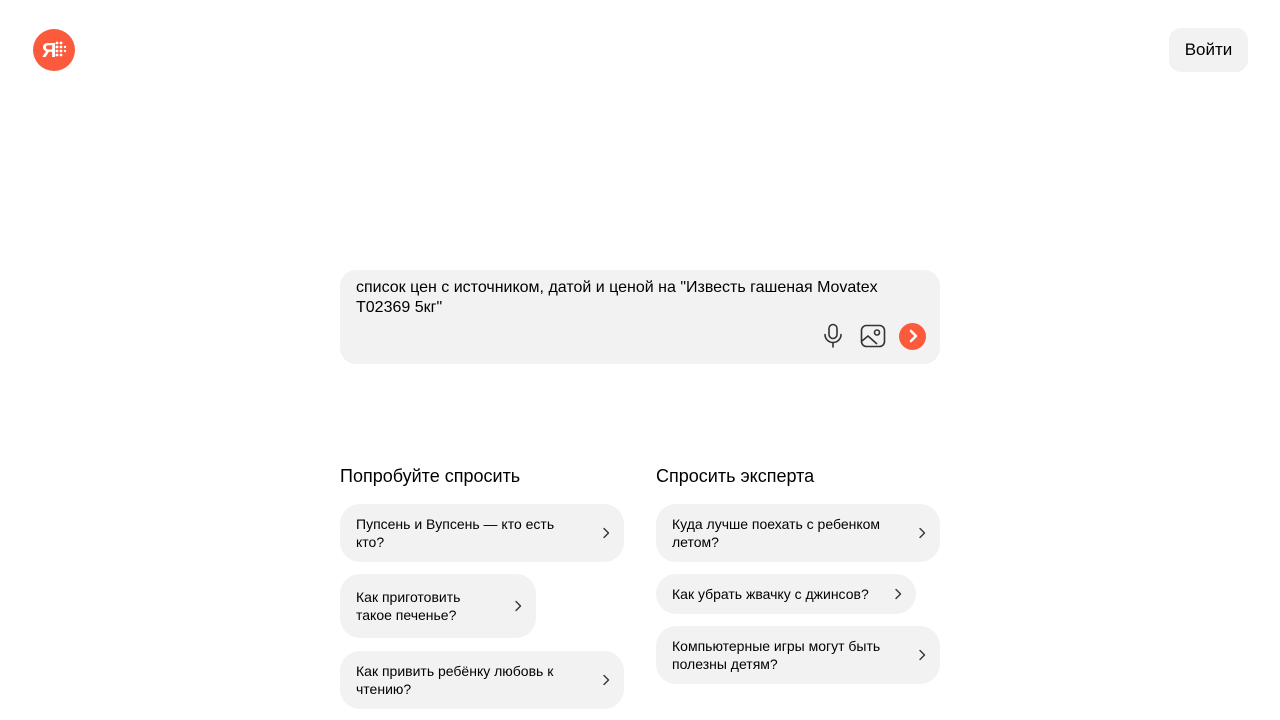 The image size is (1280, 720). I want to click on logo-glyph-icon: Я, so click(54, 51).